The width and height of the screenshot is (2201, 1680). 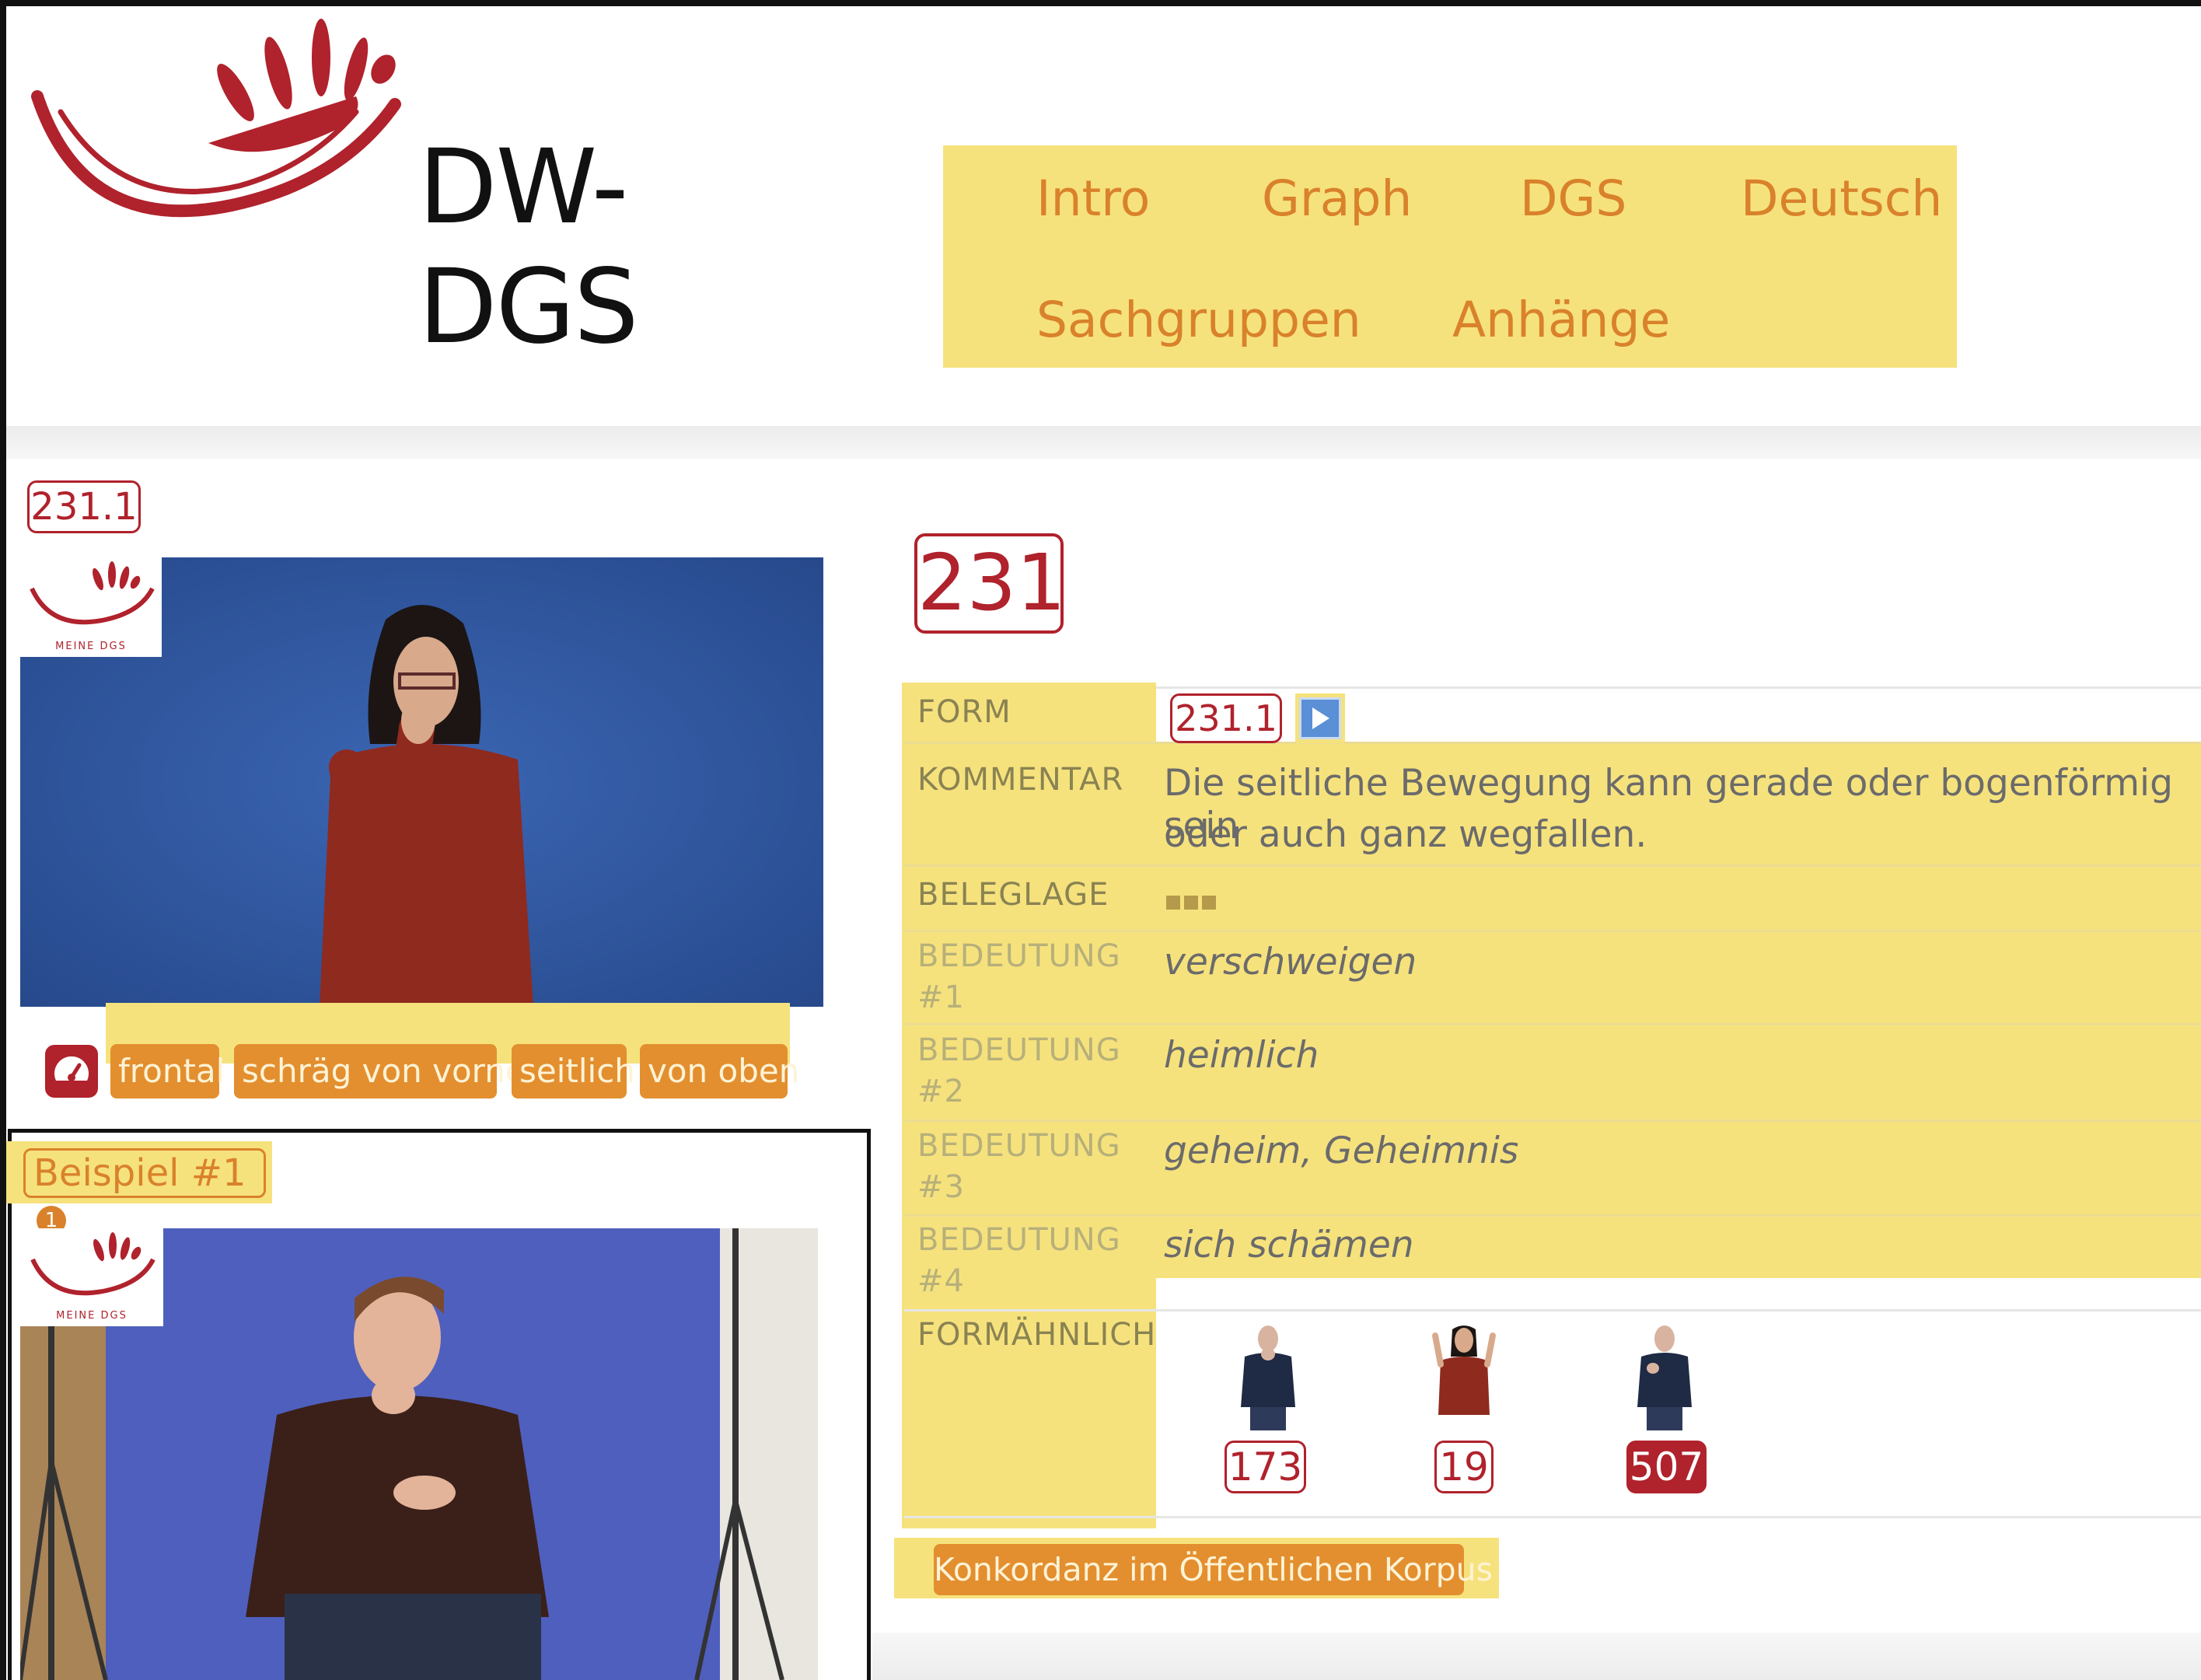 What do you see at coordinates (1198, 320) in the screenshot?
I see `nav-item-sachgruppen: Sachgruppen` at bounding box center [1198, 320].